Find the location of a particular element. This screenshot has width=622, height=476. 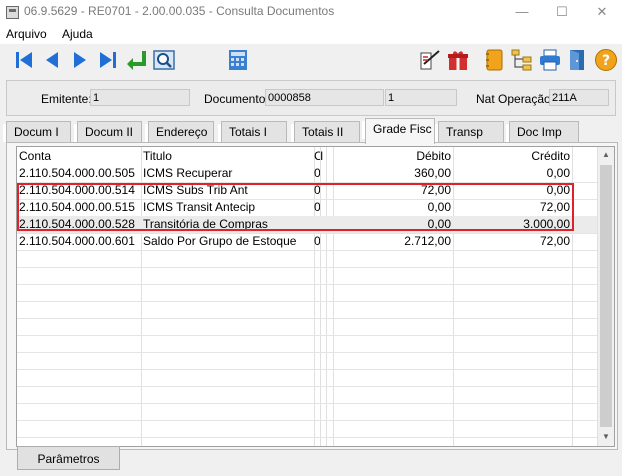

column-header-conta: Conta is located at coordinates (79, 156).